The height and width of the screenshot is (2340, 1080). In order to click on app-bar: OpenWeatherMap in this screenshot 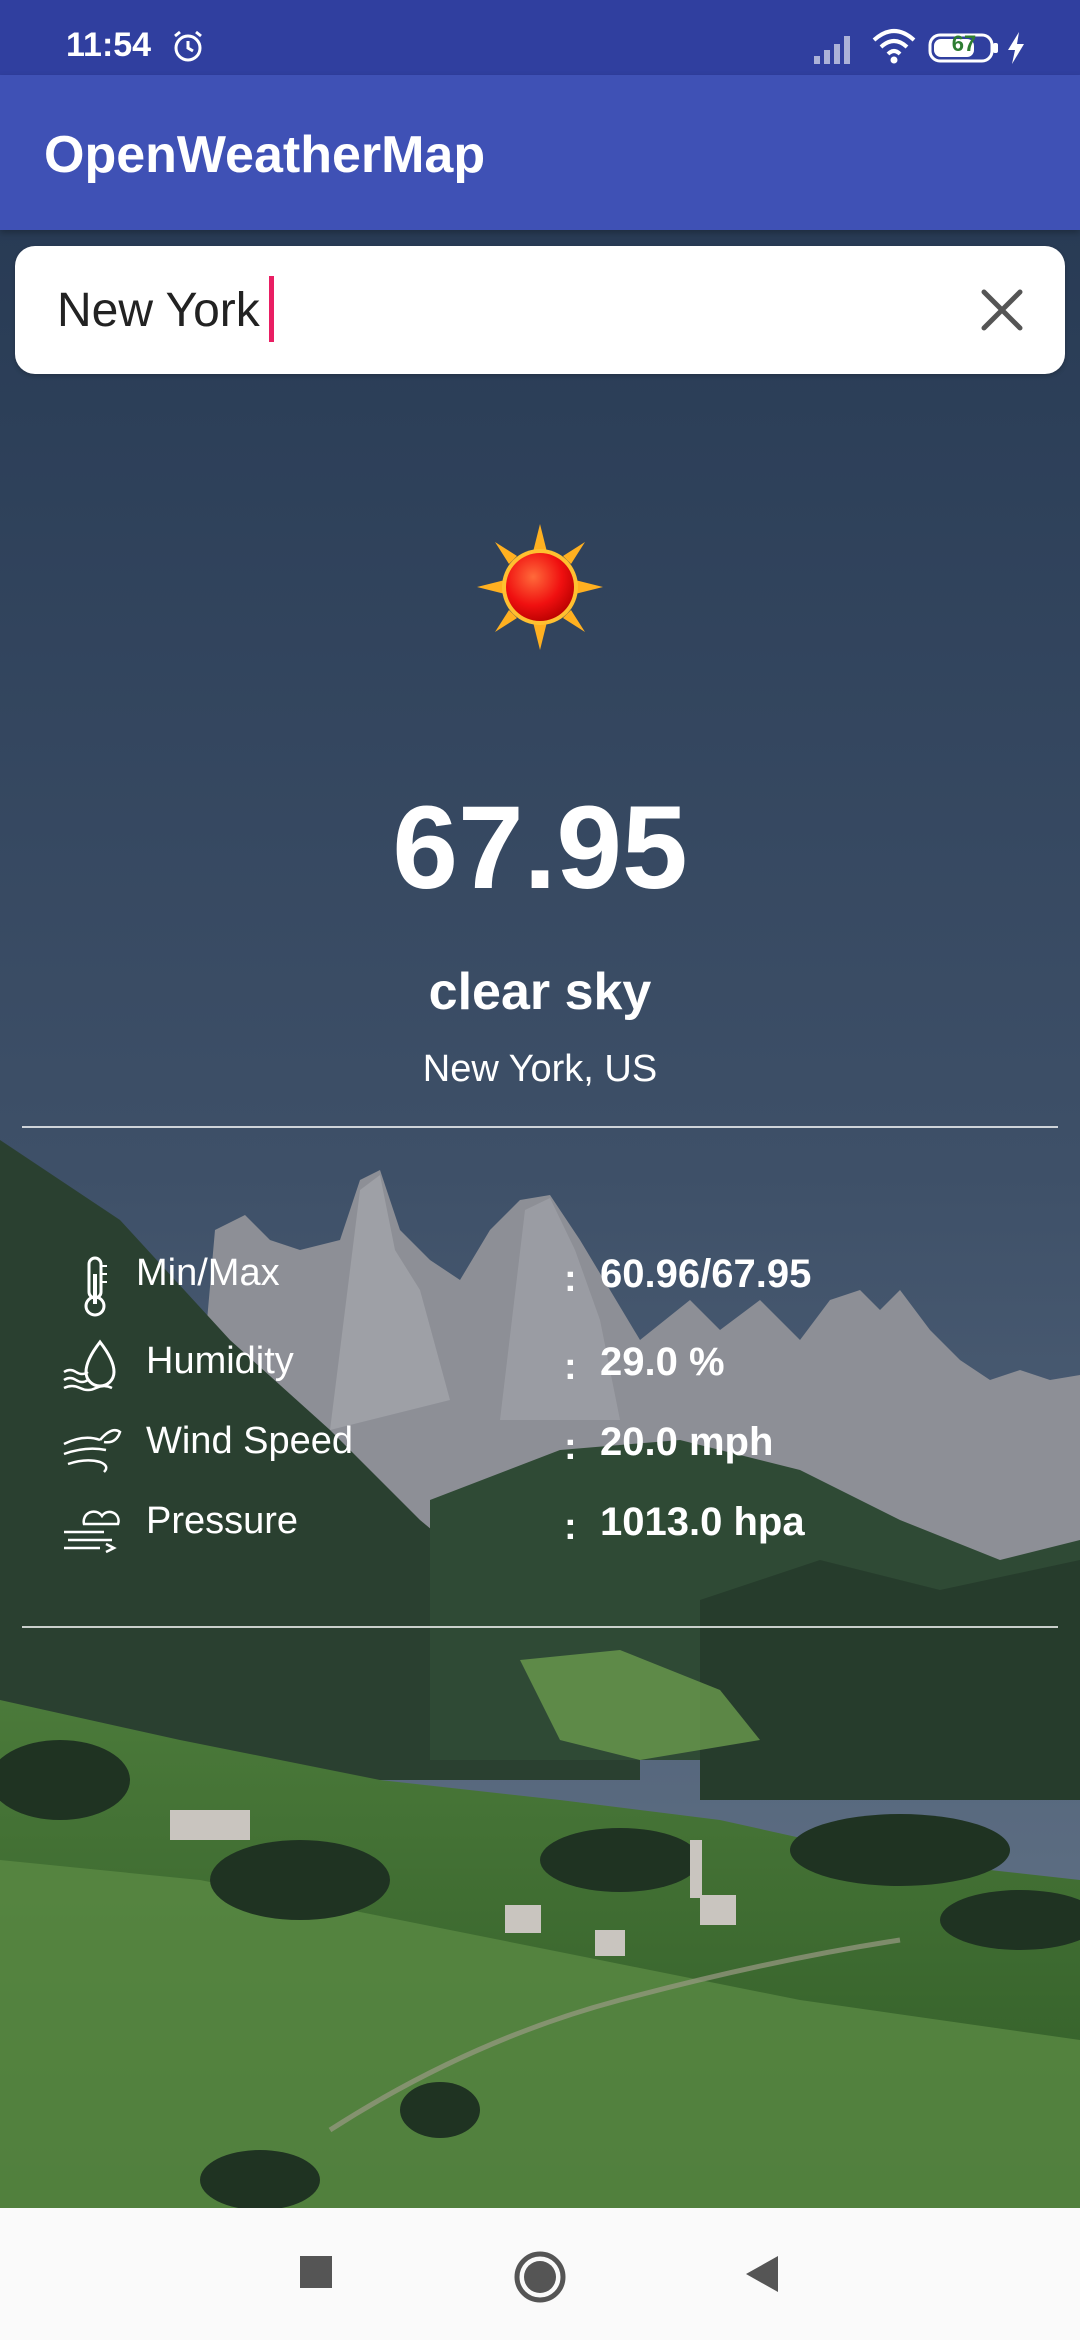, I will do `click(540, 152)`.